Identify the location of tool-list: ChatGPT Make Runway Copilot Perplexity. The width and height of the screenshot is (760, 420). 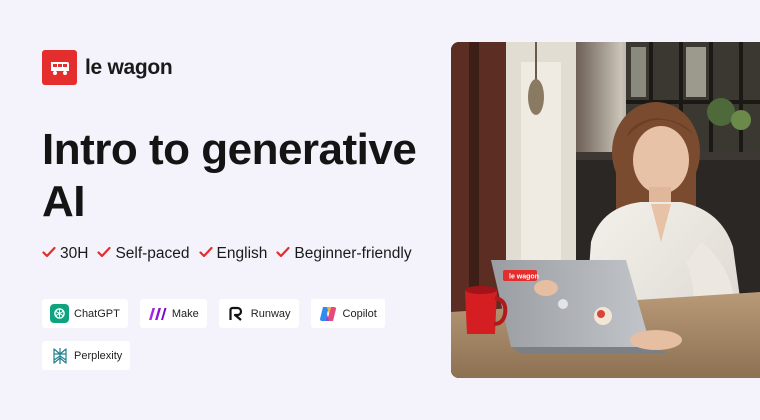
(232, 334).